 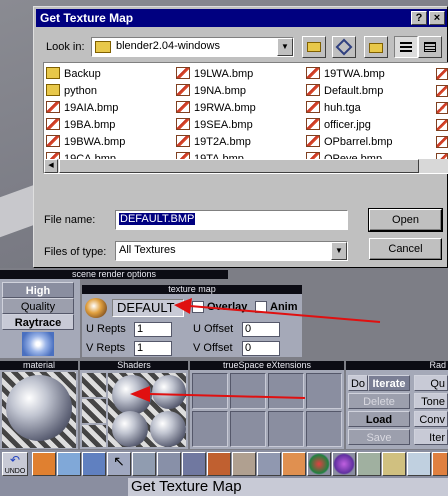 What do you see at coordinates (227, 396) in the screenshot?
I see `arrow-to-shader-preview` at bounding box center [227, 396].